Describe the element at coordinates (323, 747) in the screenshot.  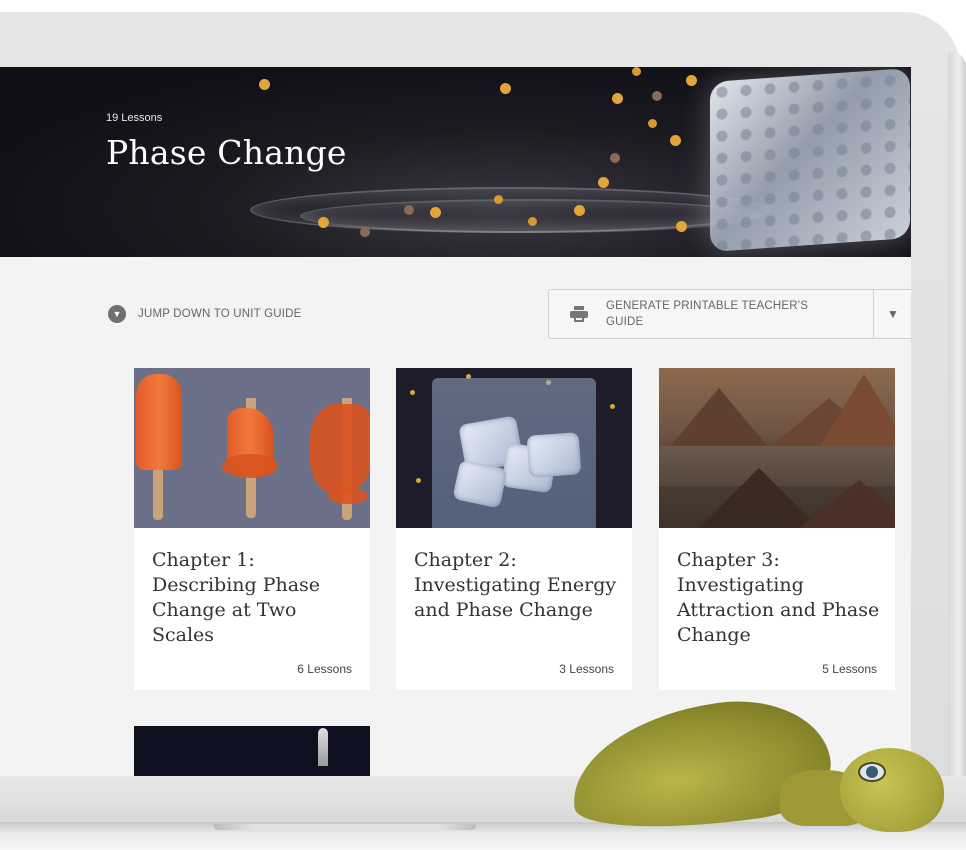
I see `rocket-image` at that location.